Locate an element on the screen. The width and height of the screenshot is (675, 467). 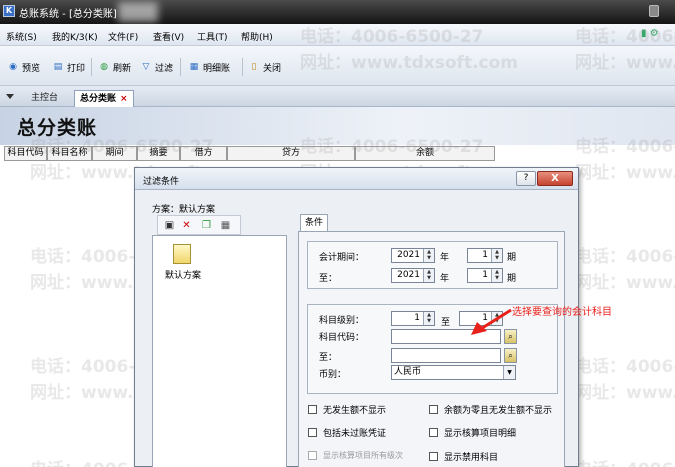
currency-label: 币别： is located at coordinates (333, 375).